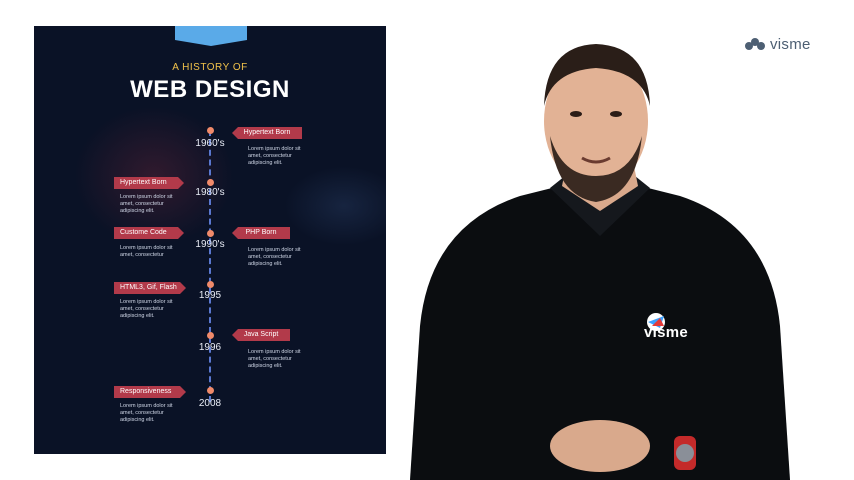  What do you see at coordinates (261, 335) in the screenshot?
I see `timeline-tag: Java Script` at bounding box center [261, 335].